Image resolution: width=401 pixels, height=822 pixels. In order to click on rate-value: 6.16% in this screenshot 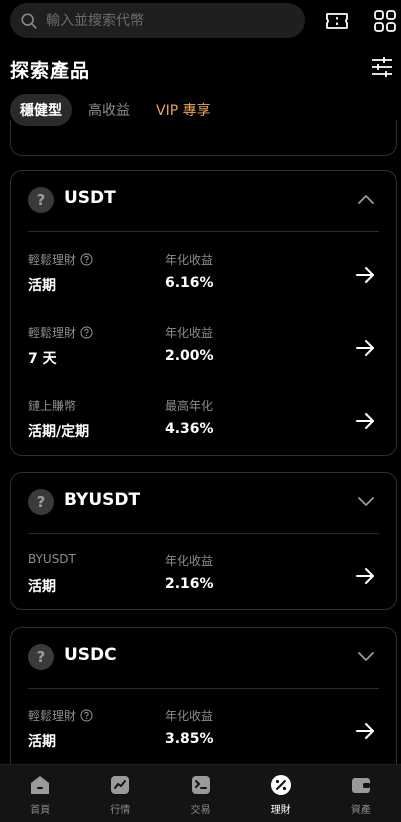, I will do `click(189, 283)`.